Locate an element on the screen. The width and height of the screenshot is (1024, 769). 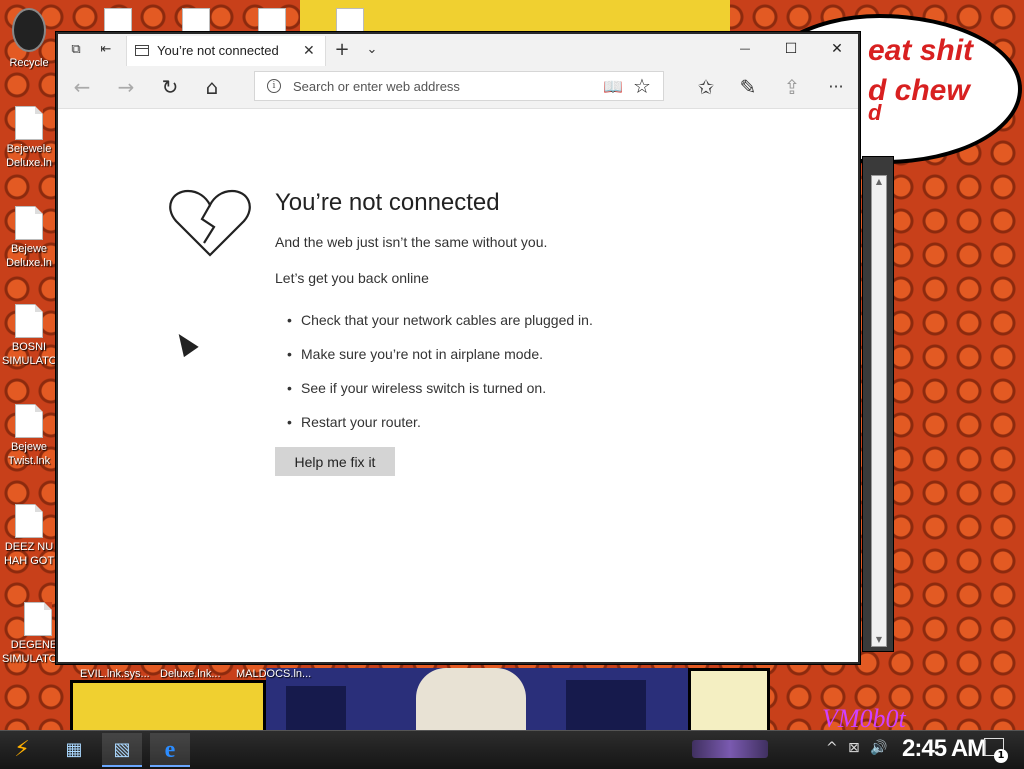
add-favorite-star-icon: ☆ is located at coordinates (642, 86).